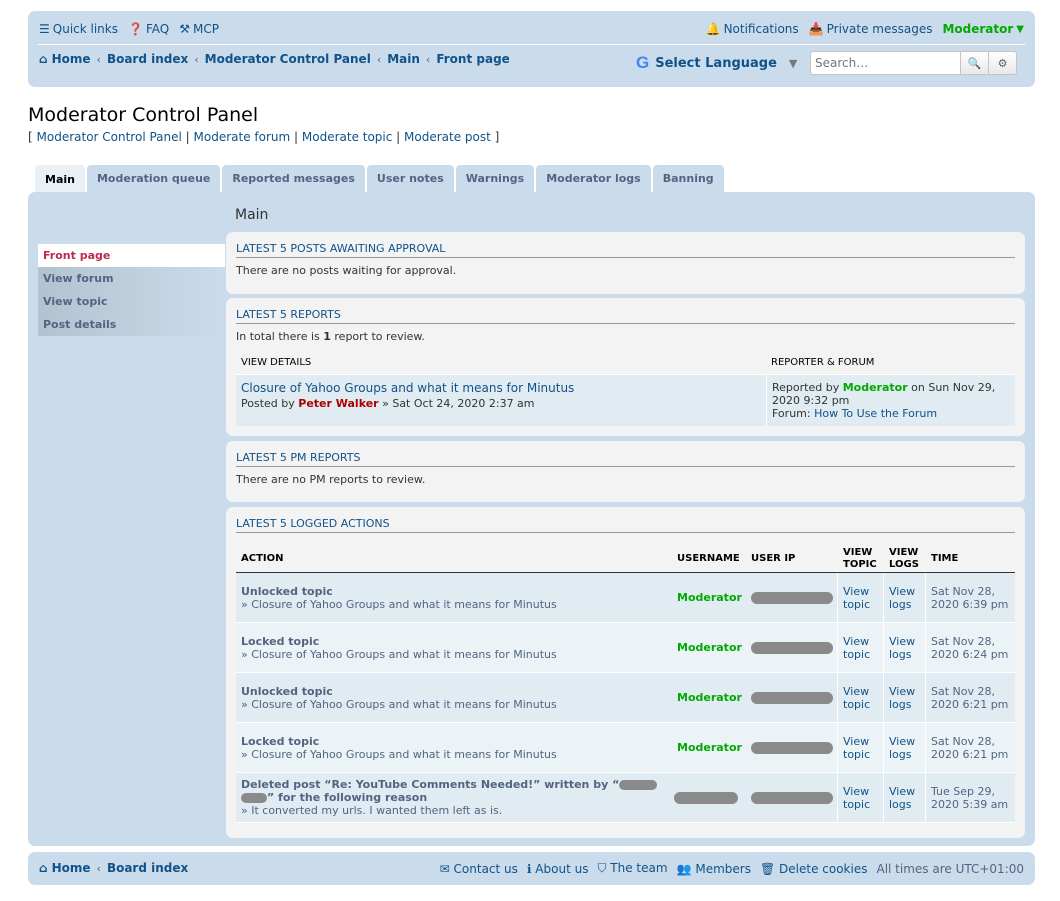 This screenshot has height=901, width=1060. Describe the element at coordinates (148, 29) in the screenshot. I see `faq-link: ❓ FAQ` at that location.